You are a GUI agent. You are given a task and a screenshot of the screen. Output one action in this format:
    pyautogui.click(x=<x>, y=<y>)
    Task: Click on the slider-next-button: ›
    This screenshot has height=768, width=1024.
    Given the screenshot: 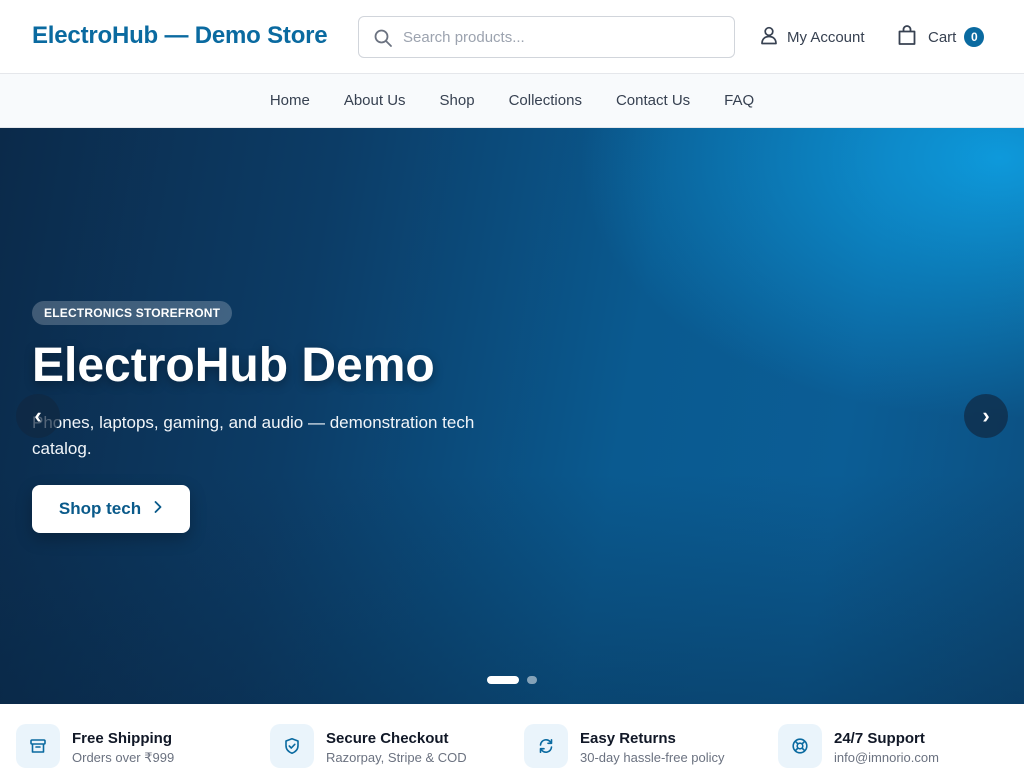 What is the action you would take?
    pyautogui.click(x=986, y=416)
    